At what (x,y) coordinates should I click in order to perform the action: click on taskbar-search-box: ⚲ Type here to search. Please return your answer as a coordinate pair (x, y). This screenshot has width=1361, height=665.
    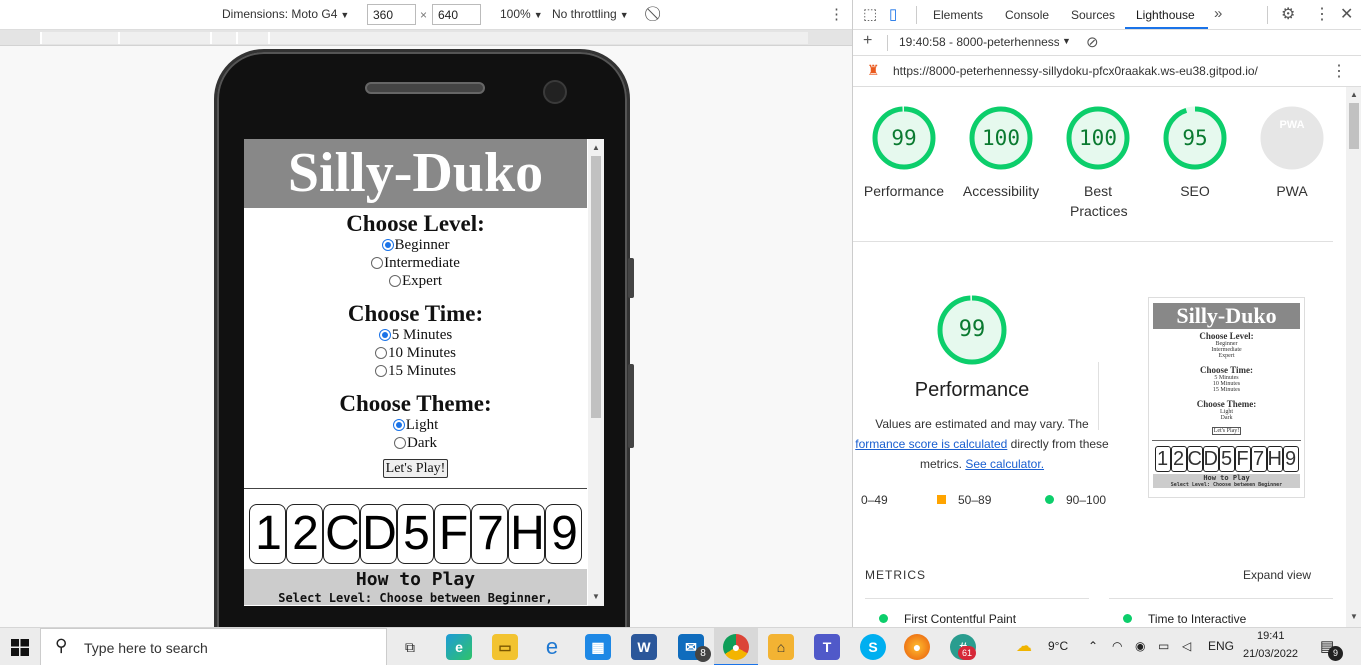
    Looking at the image, I should click on (213, 646).